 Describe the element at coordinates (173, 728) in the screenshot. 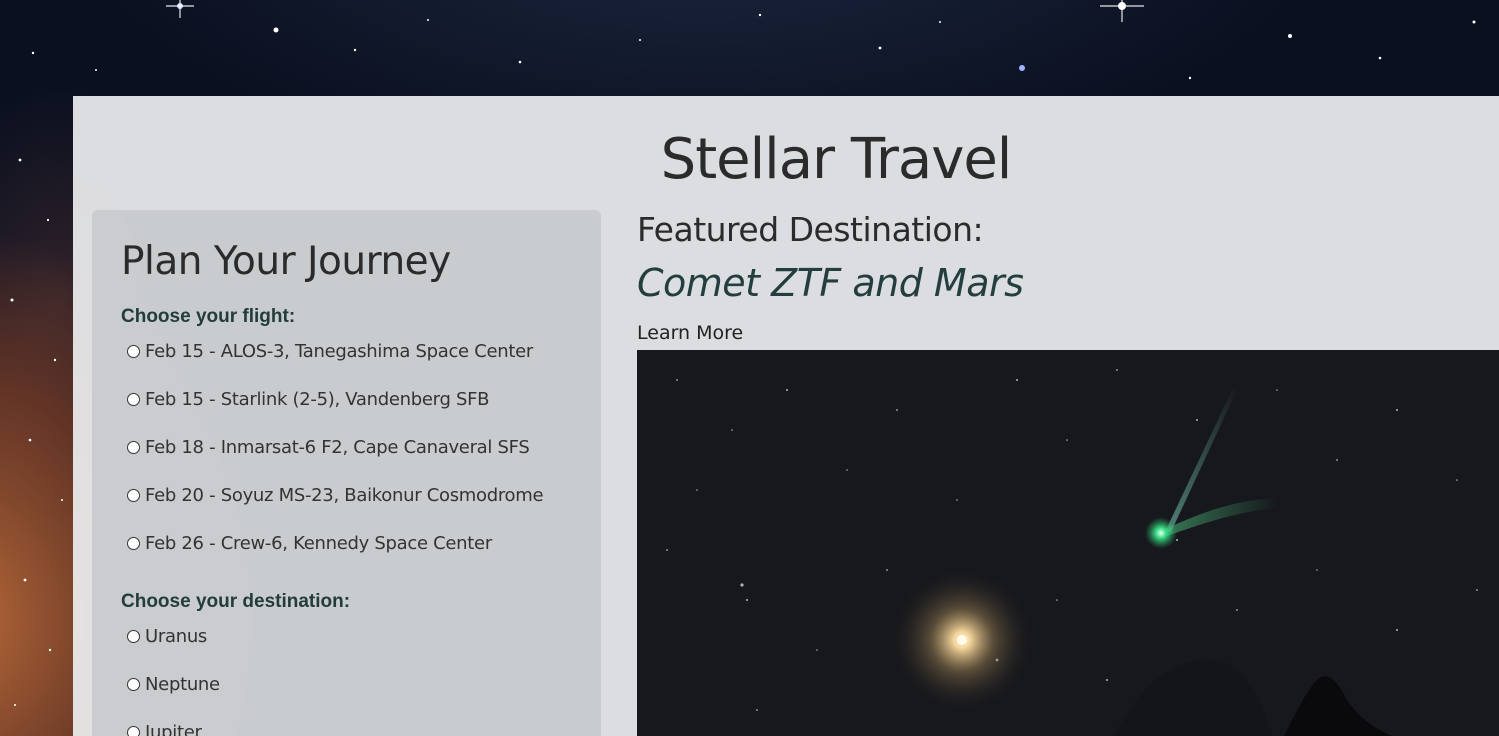

I see `destination-option-label: Jupiter` at that location.